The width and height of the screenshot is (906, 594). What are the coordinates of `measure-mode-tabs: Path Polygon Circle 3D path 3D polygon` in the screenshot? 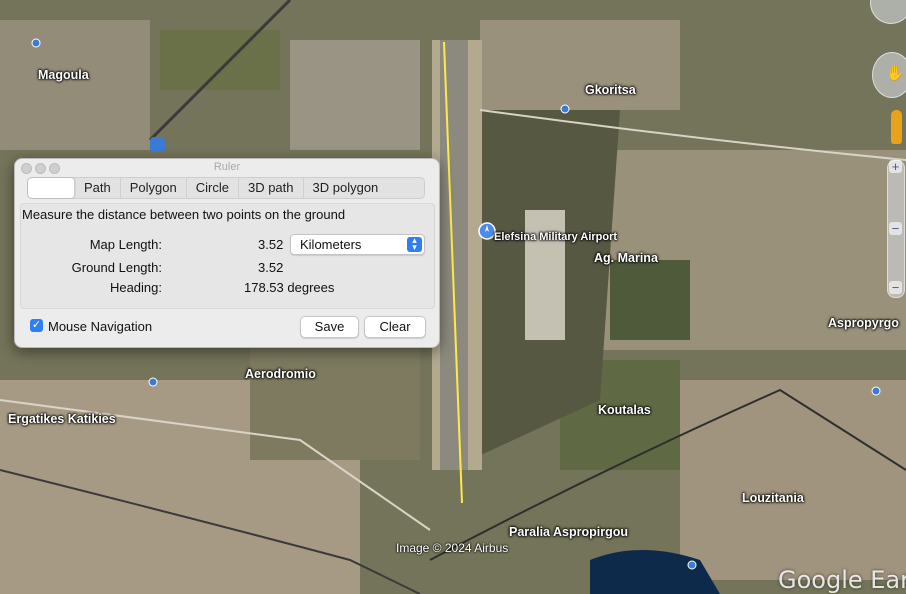 It's located at (226, 188).